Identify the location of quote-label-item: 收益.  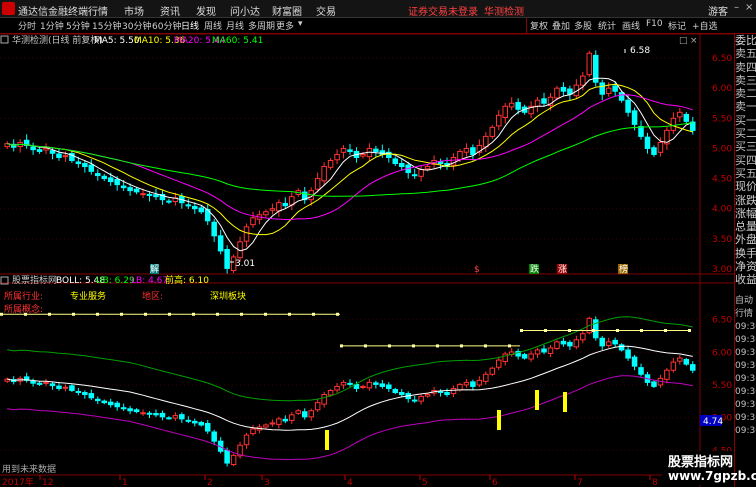
(745, 280).